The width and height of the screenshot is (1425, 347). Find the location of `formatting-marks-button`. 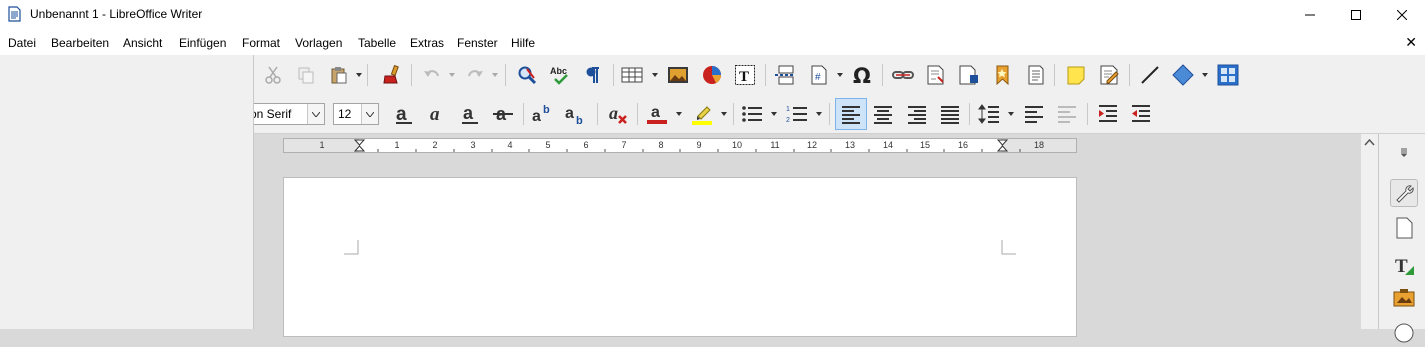

formatting-marks-button is located at coordinates (593, 75).